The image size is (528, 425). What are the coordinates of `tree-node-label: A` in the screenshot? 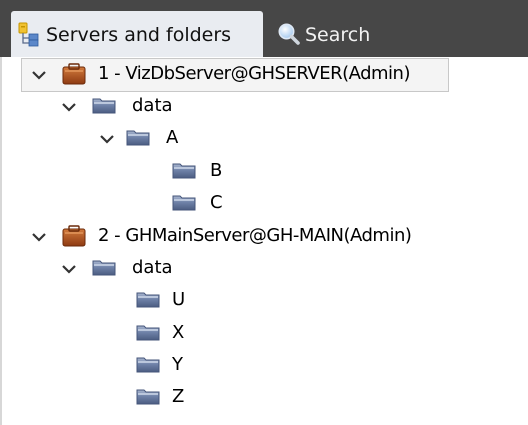 It's located at (172, 137).